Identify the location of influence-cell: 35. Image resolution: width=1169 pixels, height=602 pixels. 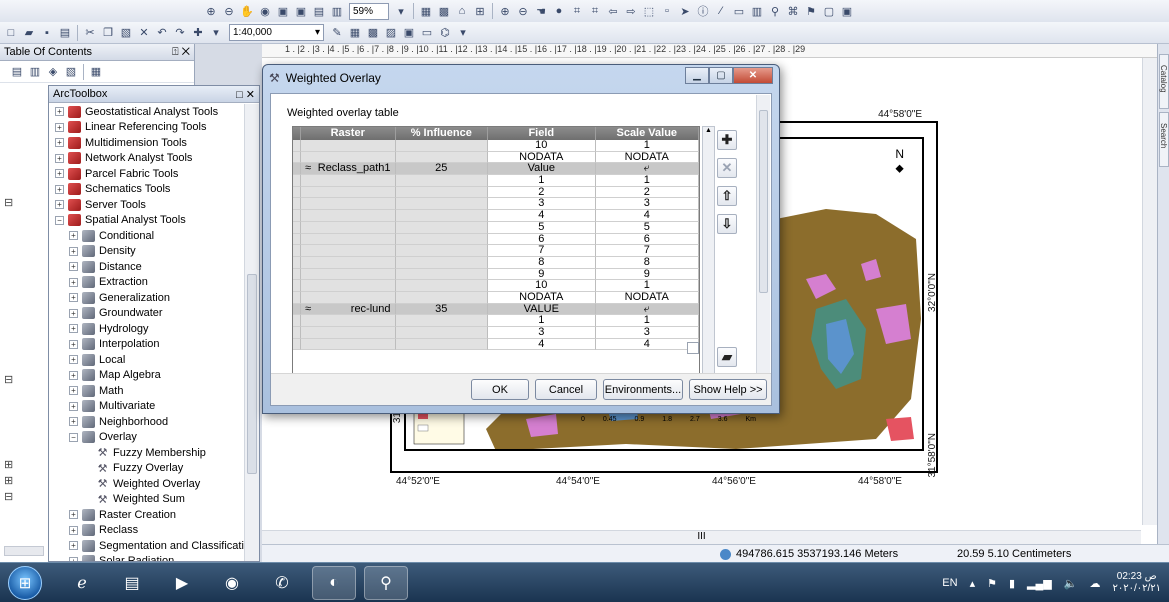
(442, 309).